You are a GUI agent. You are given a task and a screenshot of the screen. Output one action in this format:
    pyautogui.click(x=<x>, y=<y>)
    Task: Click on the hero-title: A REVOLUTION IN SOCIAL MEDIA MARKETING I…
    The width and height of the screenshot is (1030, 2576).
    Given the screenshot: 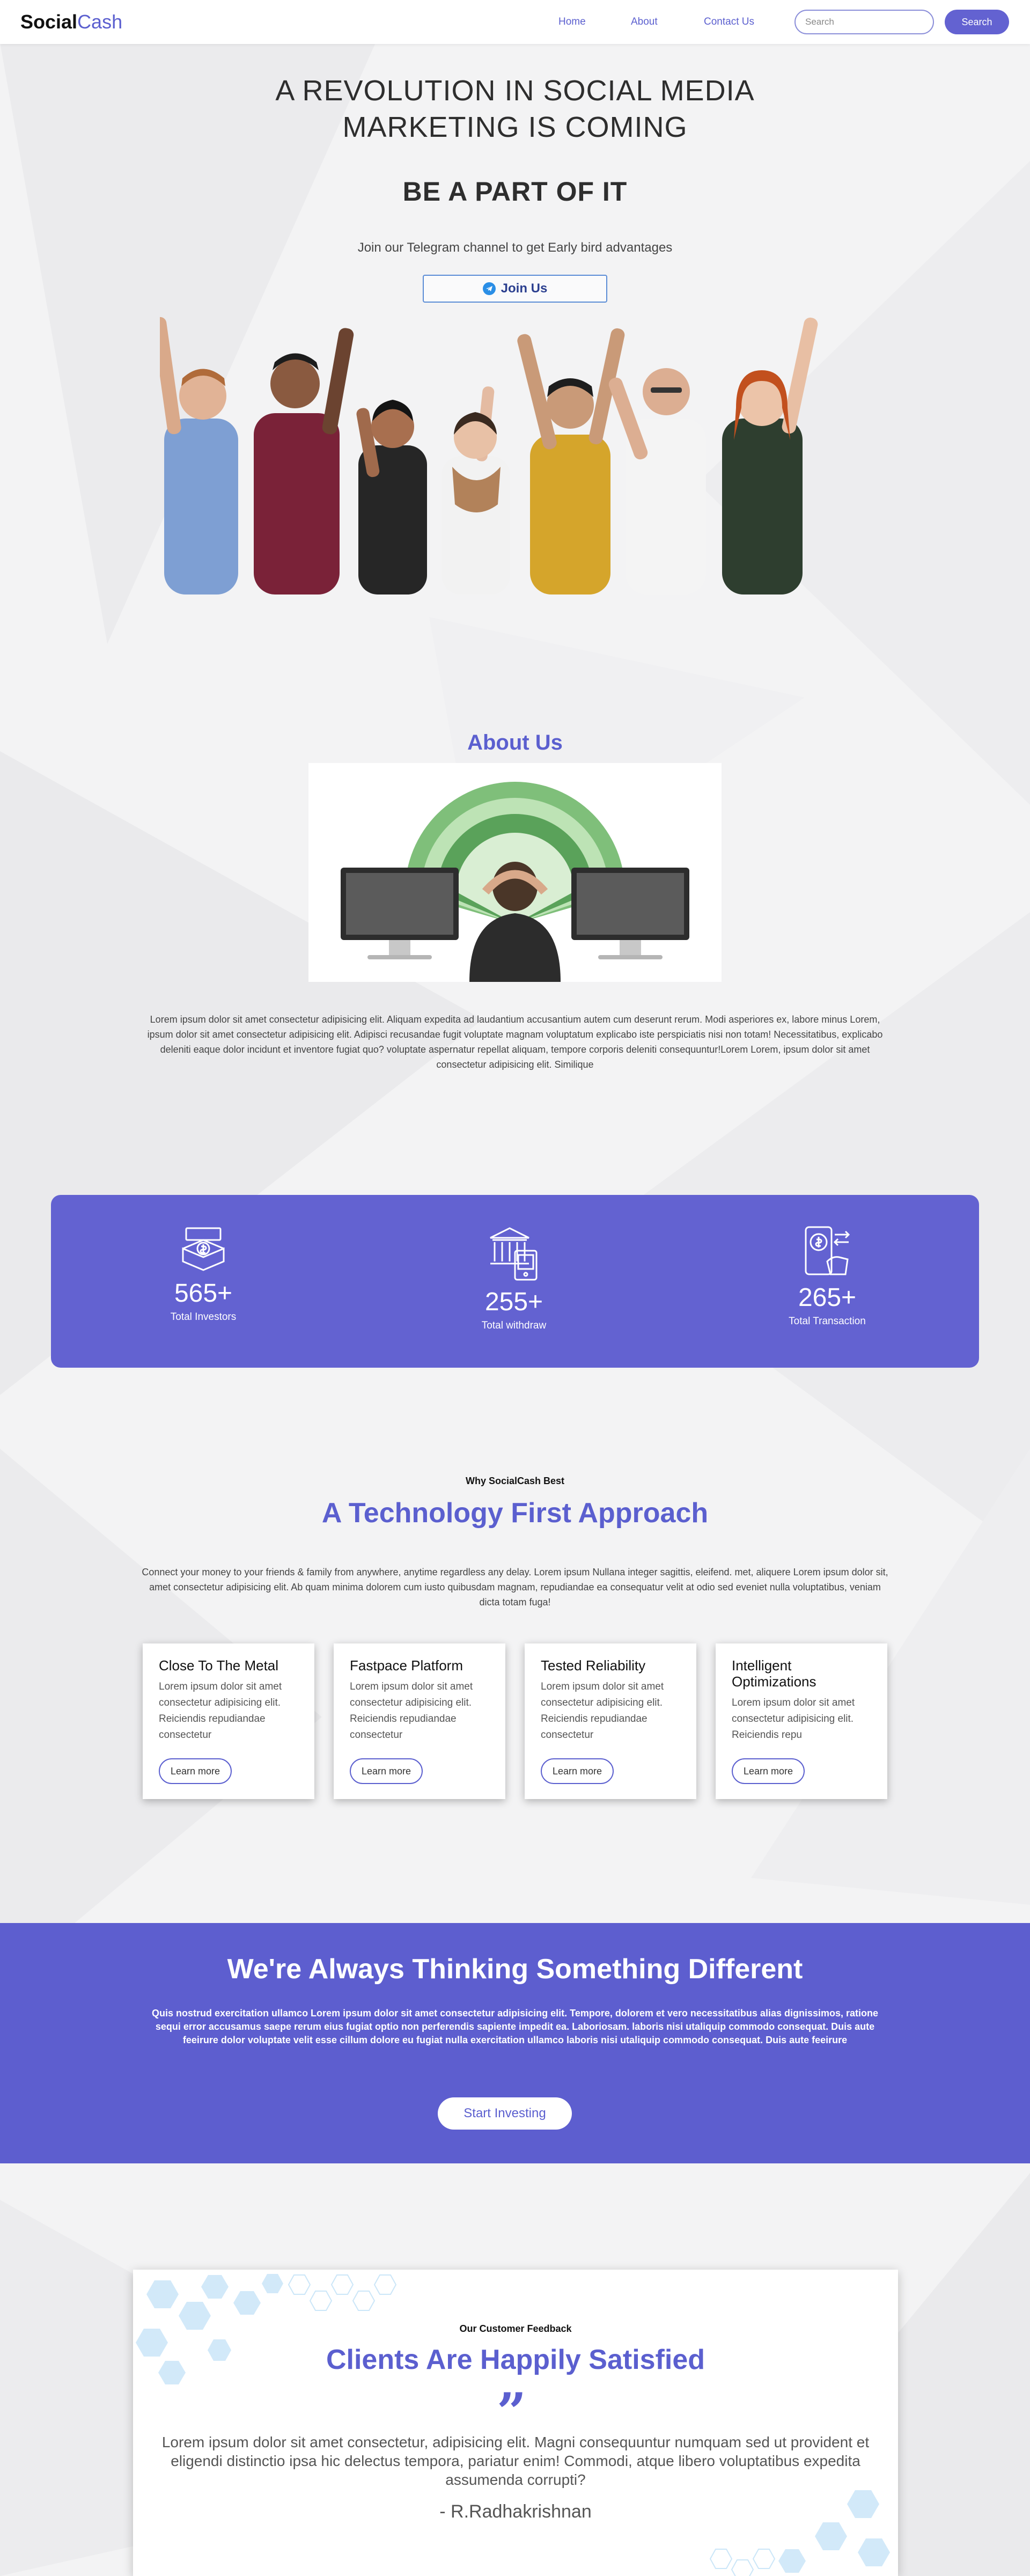 What is the action you would take?
    pyautogui.click(x=515, y=109)
    